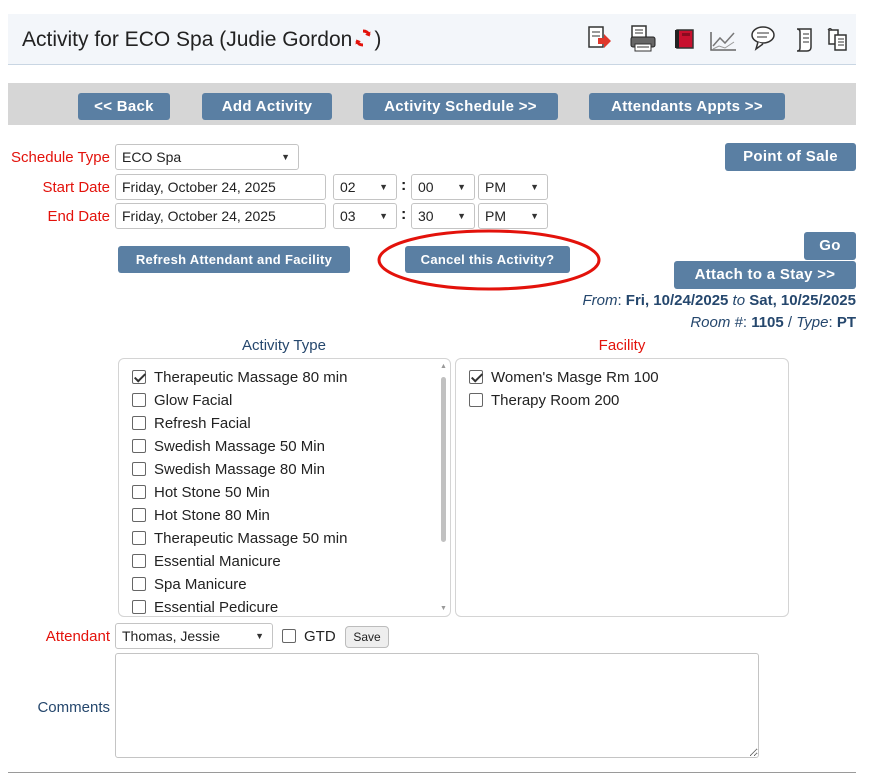 This screenshot has height=777, width=892. I want to click on activity-type-item: Hot Stone 80 Min, so click(201, 515).